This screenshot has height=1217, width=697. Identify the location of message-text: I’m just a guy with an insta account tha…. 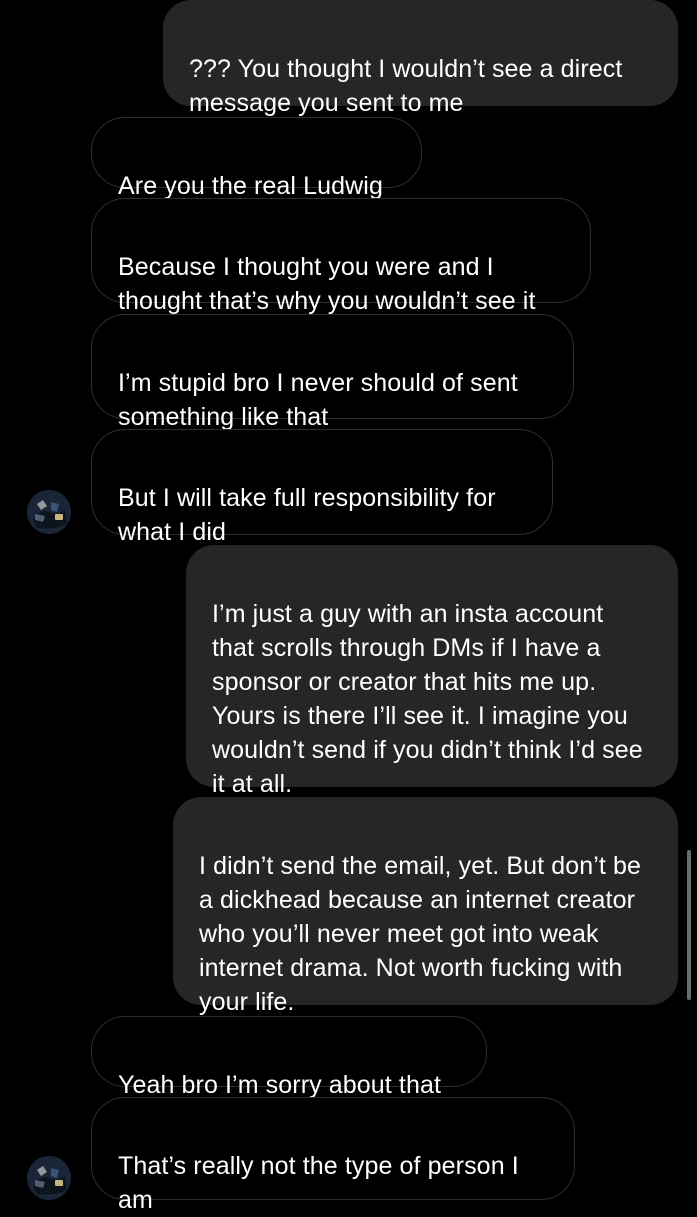
(427, 699).